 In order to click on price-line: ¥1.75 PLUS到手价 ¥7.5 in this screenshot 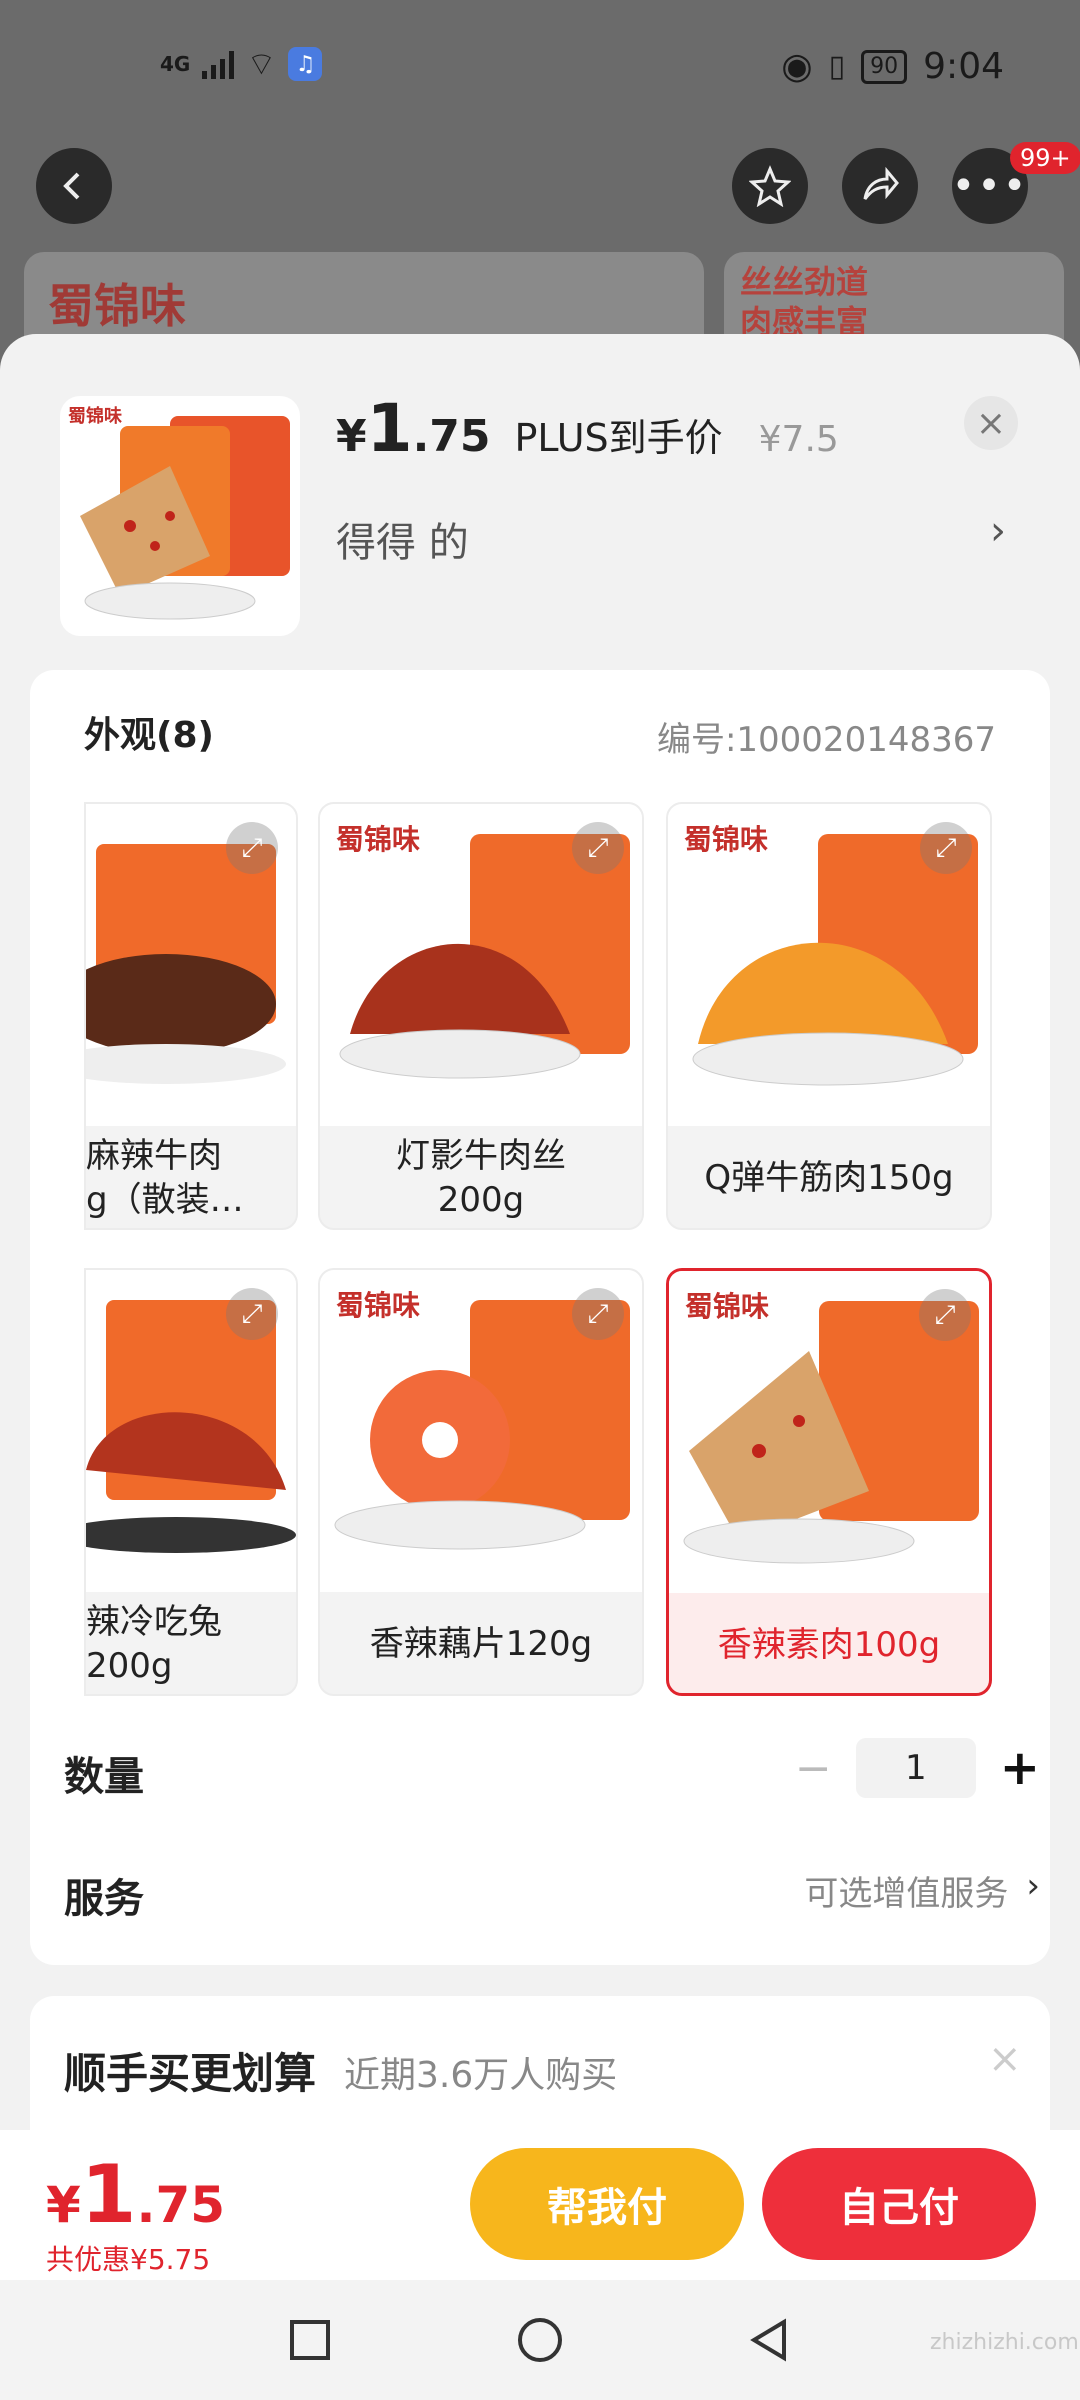, I will do `click(587, 428)`.